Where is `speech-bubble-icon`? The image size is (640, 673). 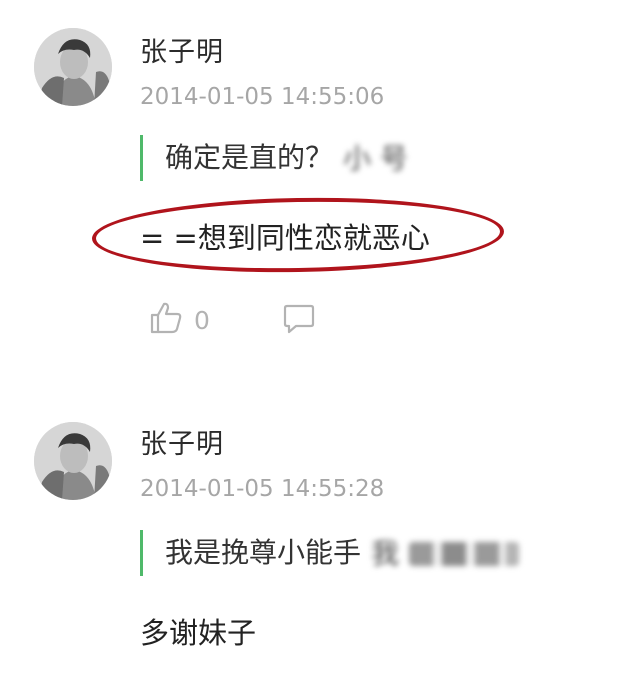 speech-bubble-icon is located at coordinates (299, 320).